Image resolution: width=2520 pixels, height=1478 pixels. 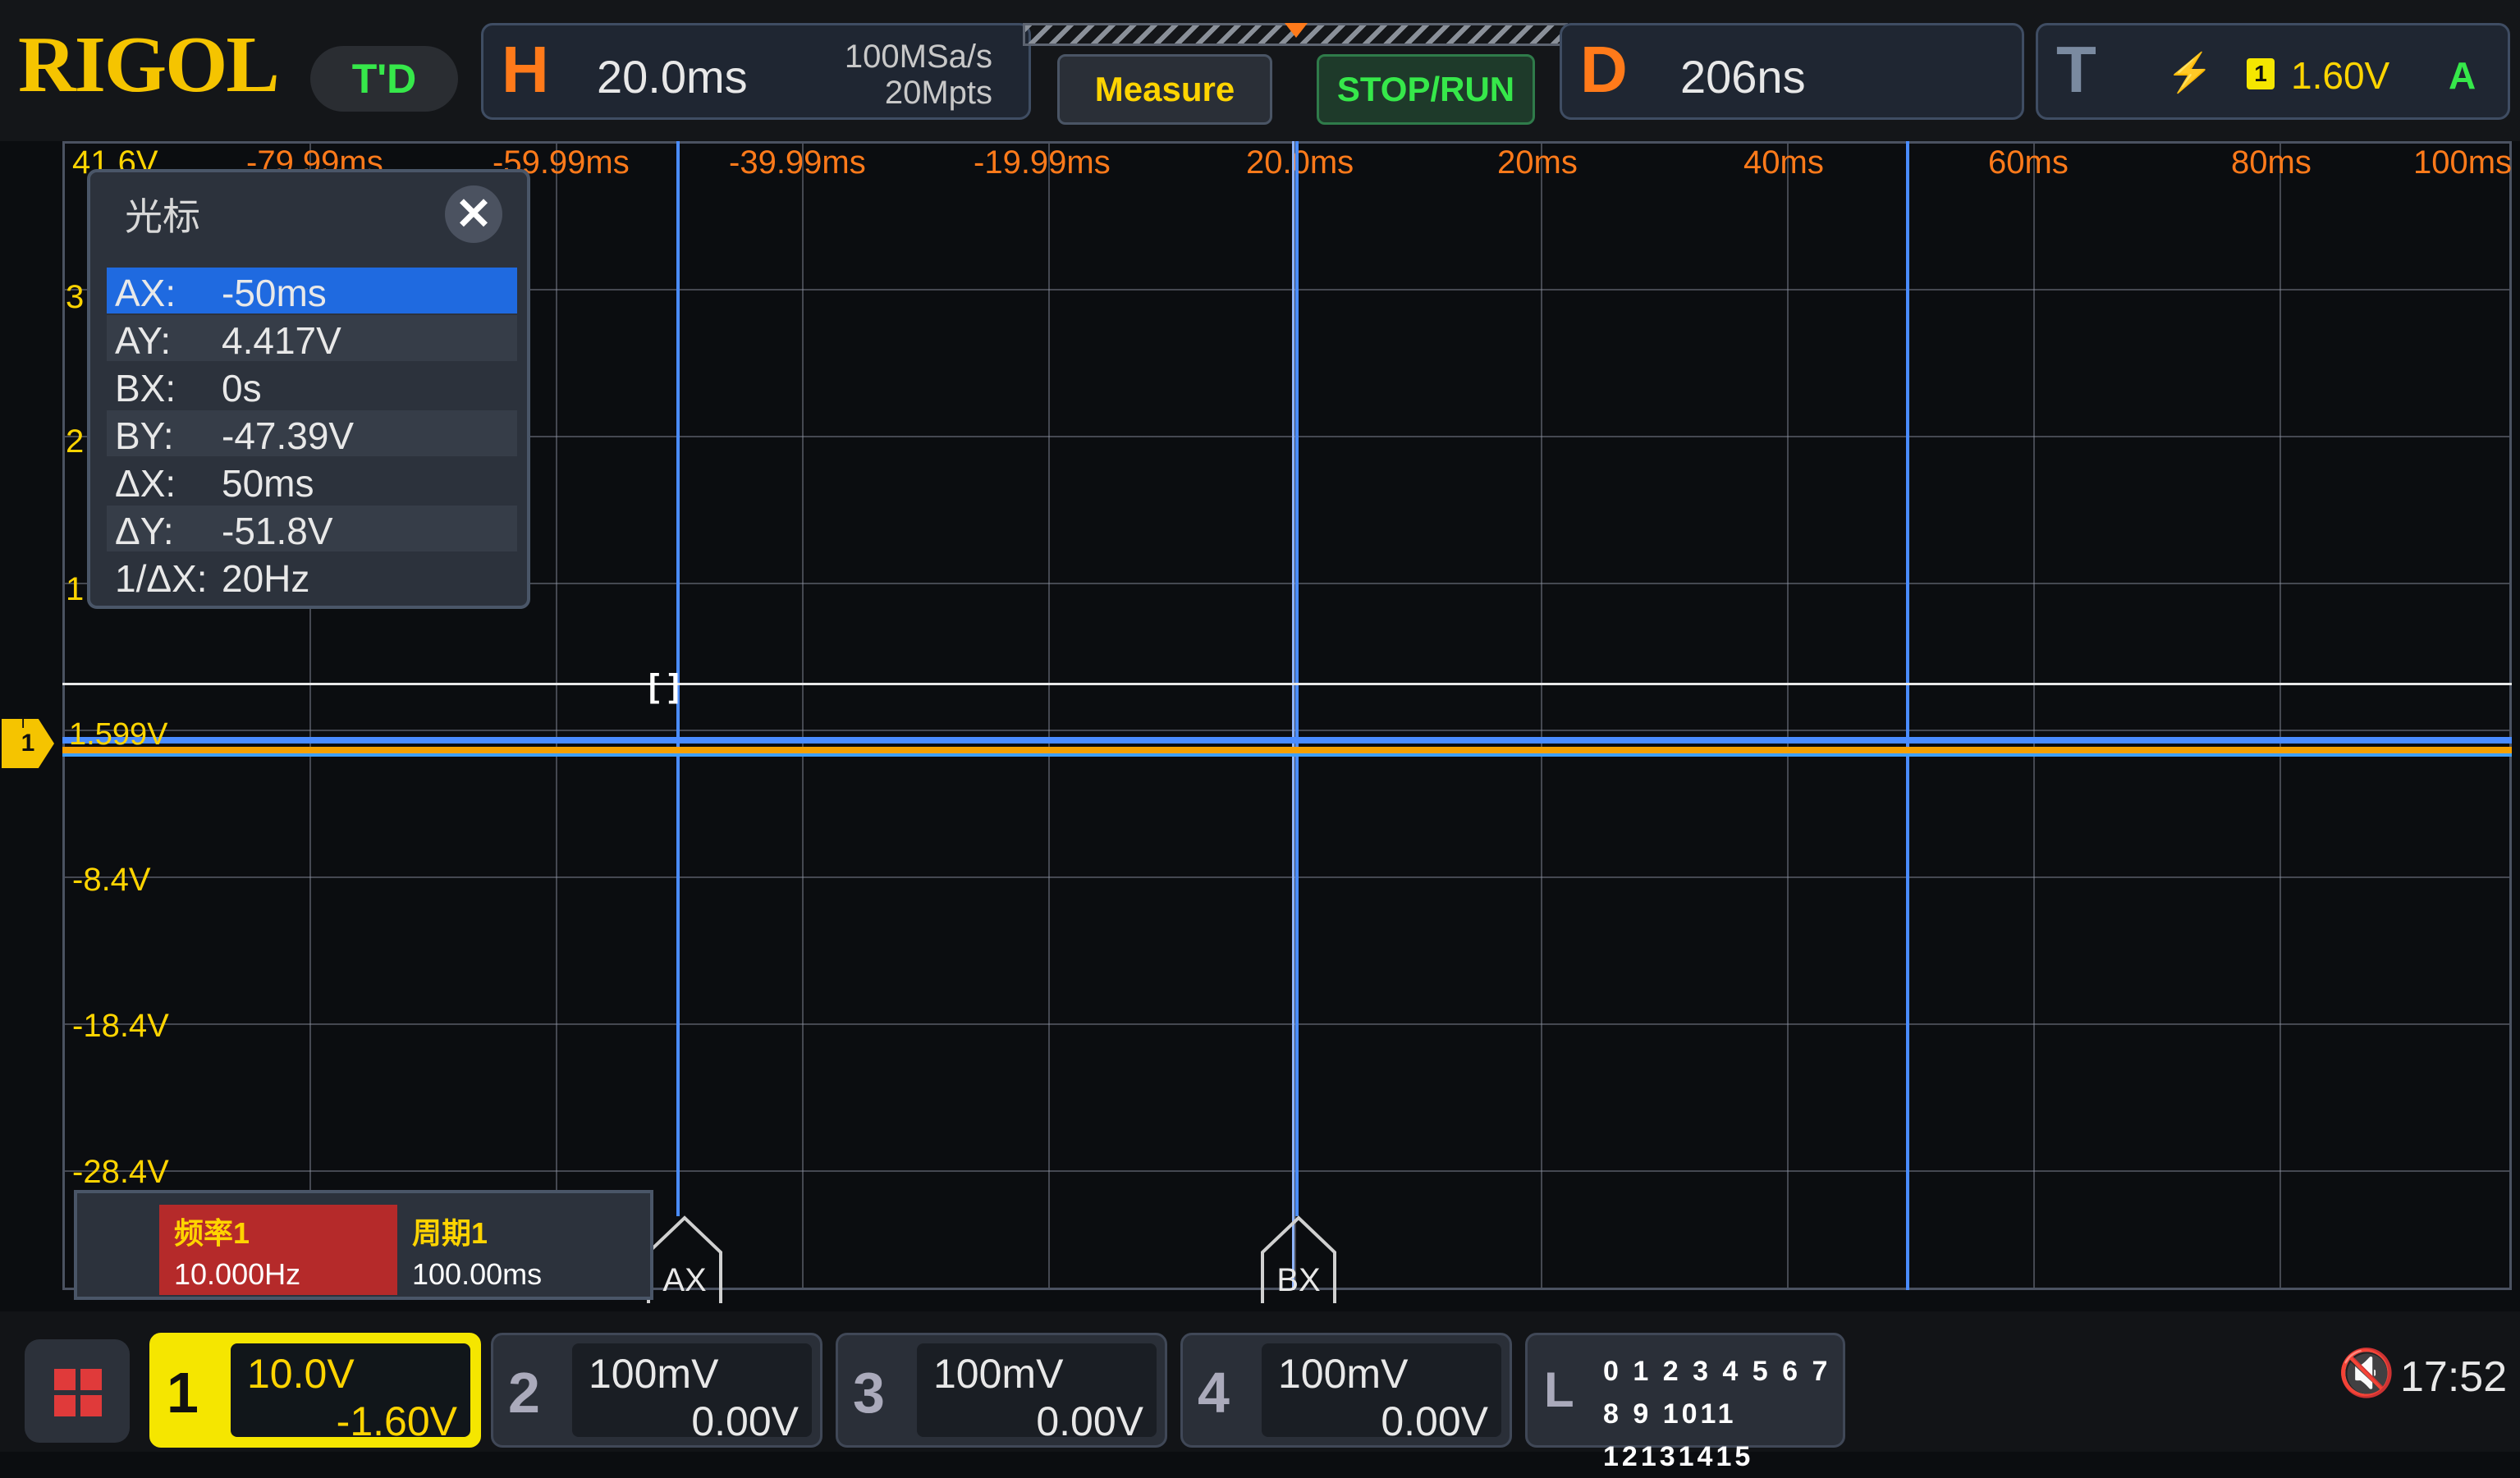 I want to click on measurement-name: 周期1, so click(x=450, y=1233).